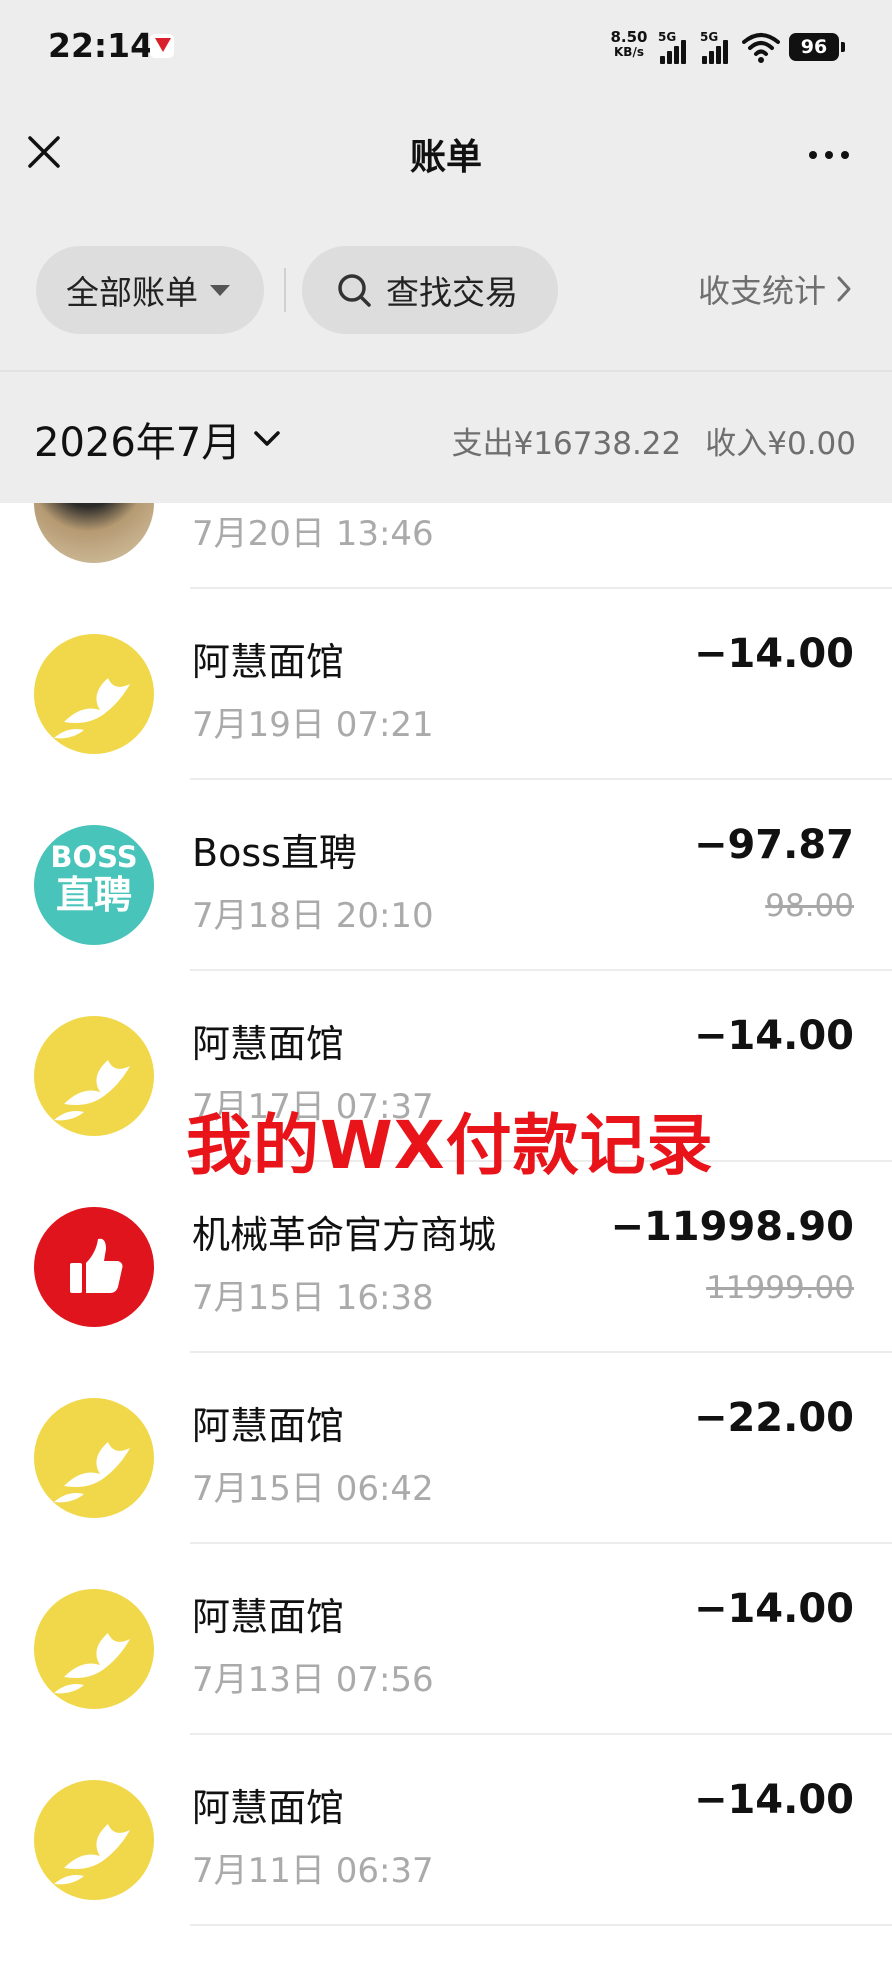 The image size is (892, 1961). What do you see at coordinates (446, 50) in the screenshot?
I see `status-bar: 22:14 8.50 KB/s 5G 5G 96` at bounding box center [446, 50].